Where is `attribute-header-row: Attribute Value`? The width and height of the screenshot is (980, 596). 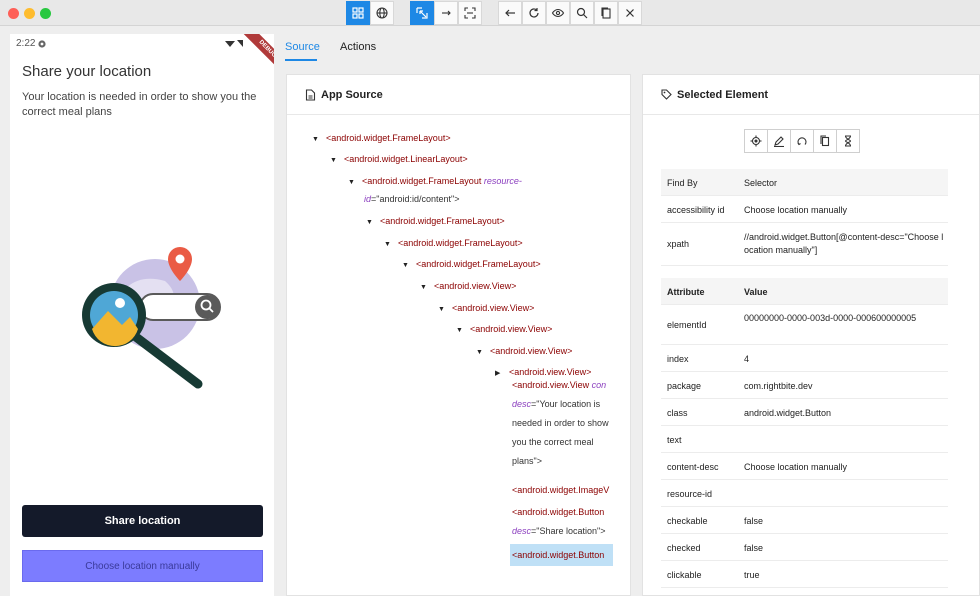 attribute-header-row: Attribute Value is located at coordinates (804, 291).